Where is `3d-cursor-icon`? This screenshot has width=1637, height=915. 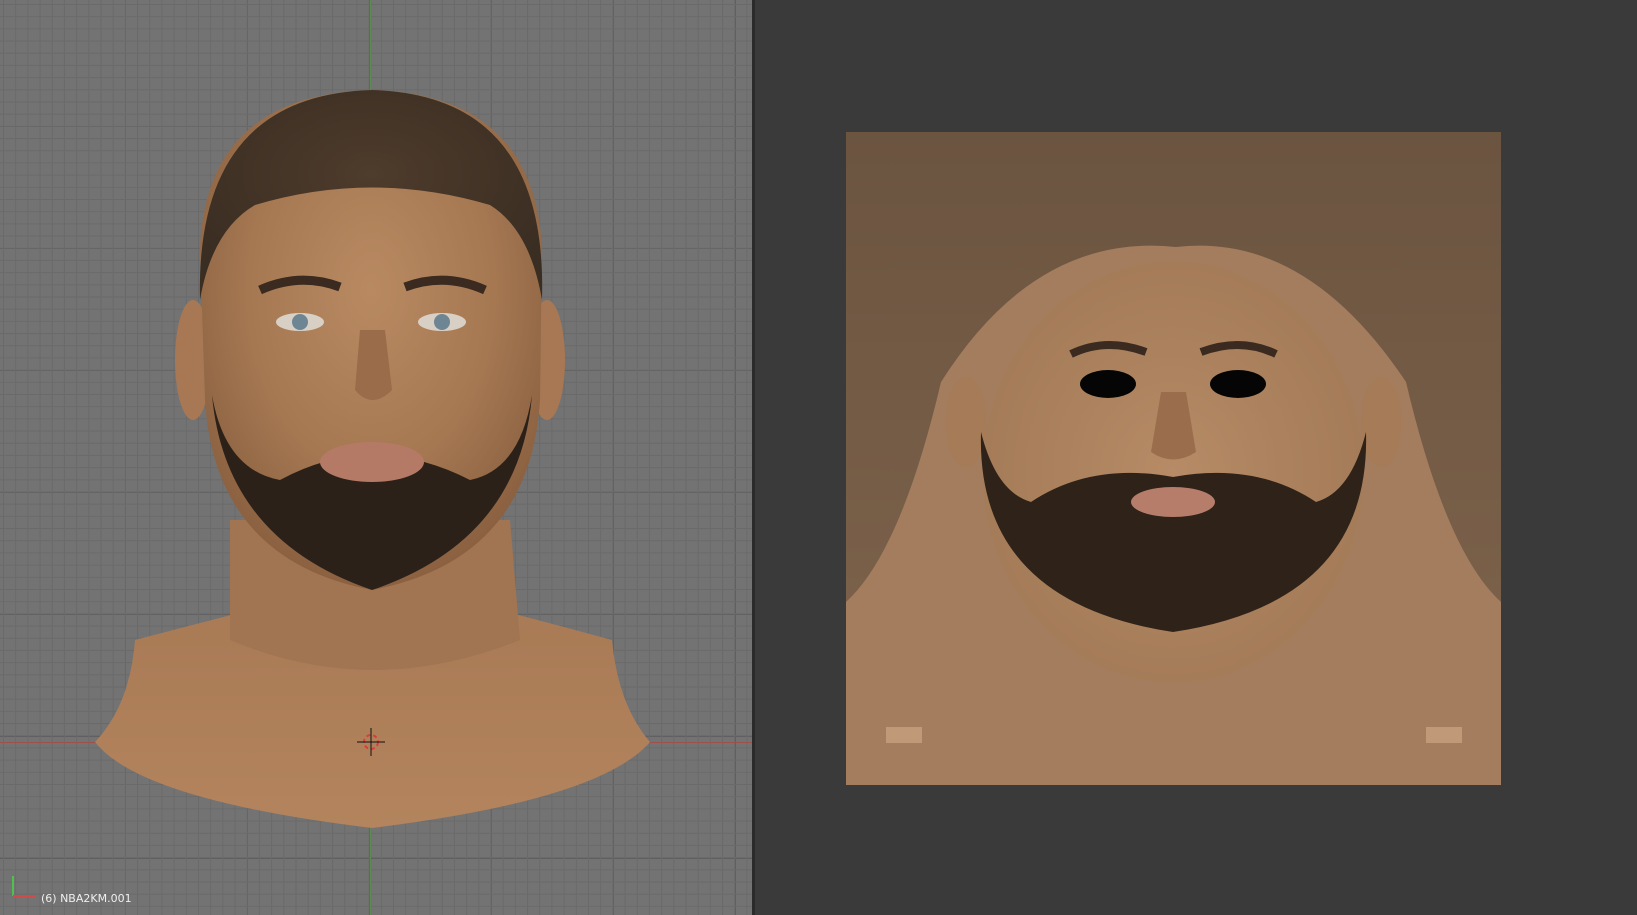 3d-cursor-icon is located at coordinates (371, 746).